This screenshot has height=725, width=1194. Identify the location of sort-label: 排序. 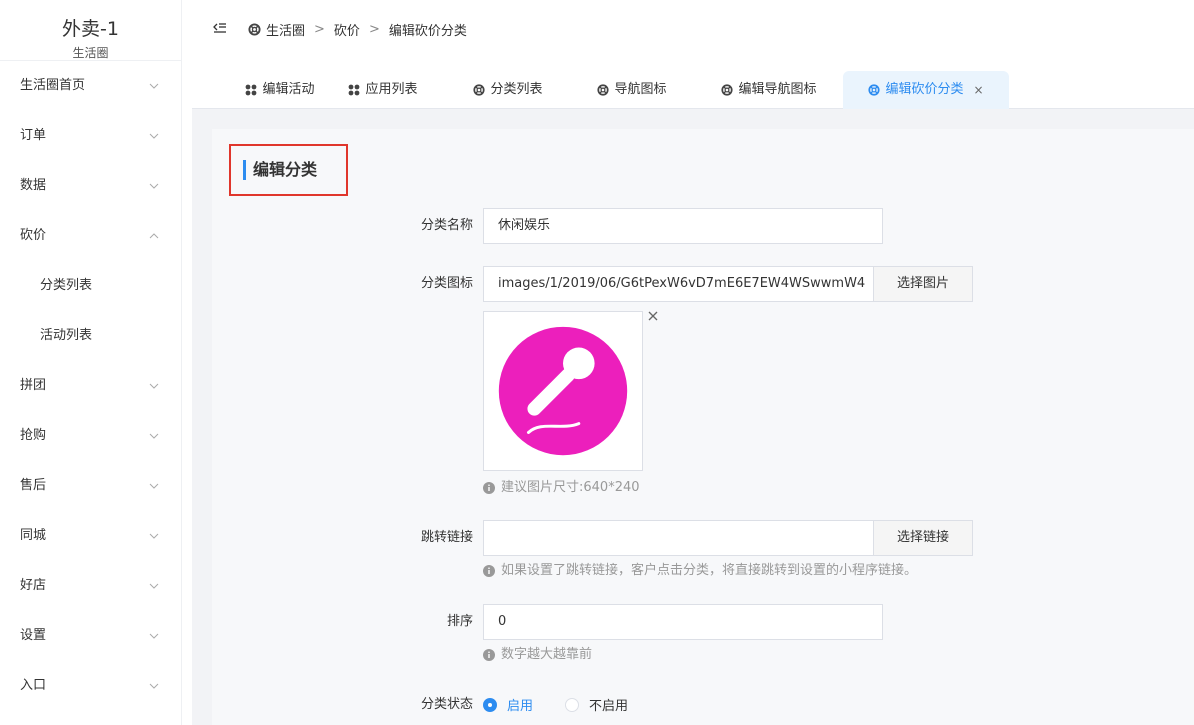
(459, 621).